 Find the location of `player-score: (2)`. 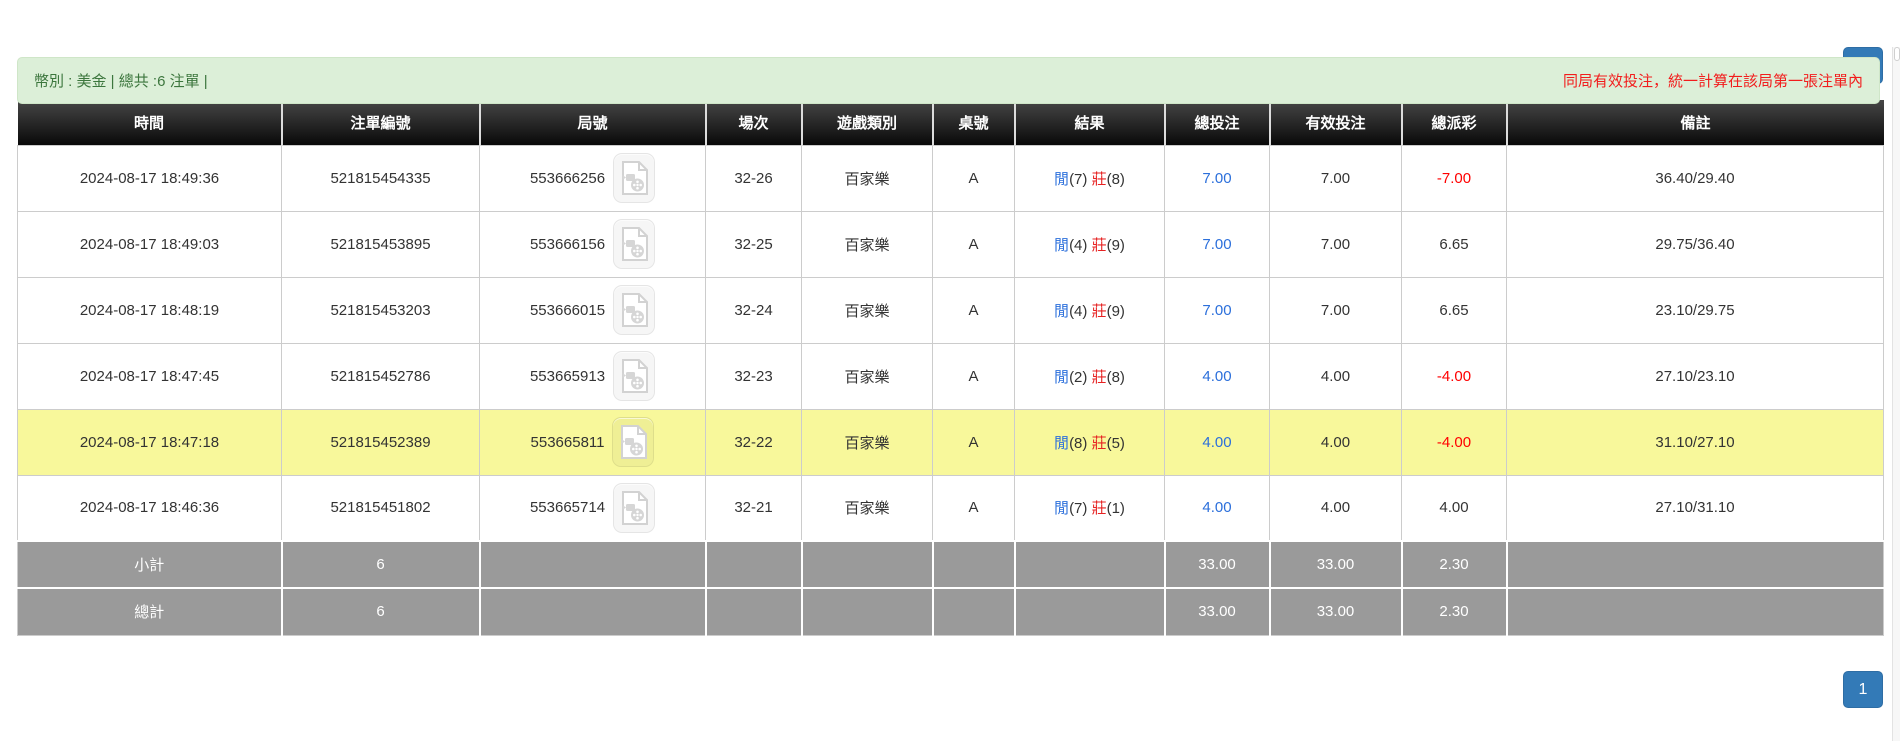

player-score: (2) is located at coordinates (1078, 377).